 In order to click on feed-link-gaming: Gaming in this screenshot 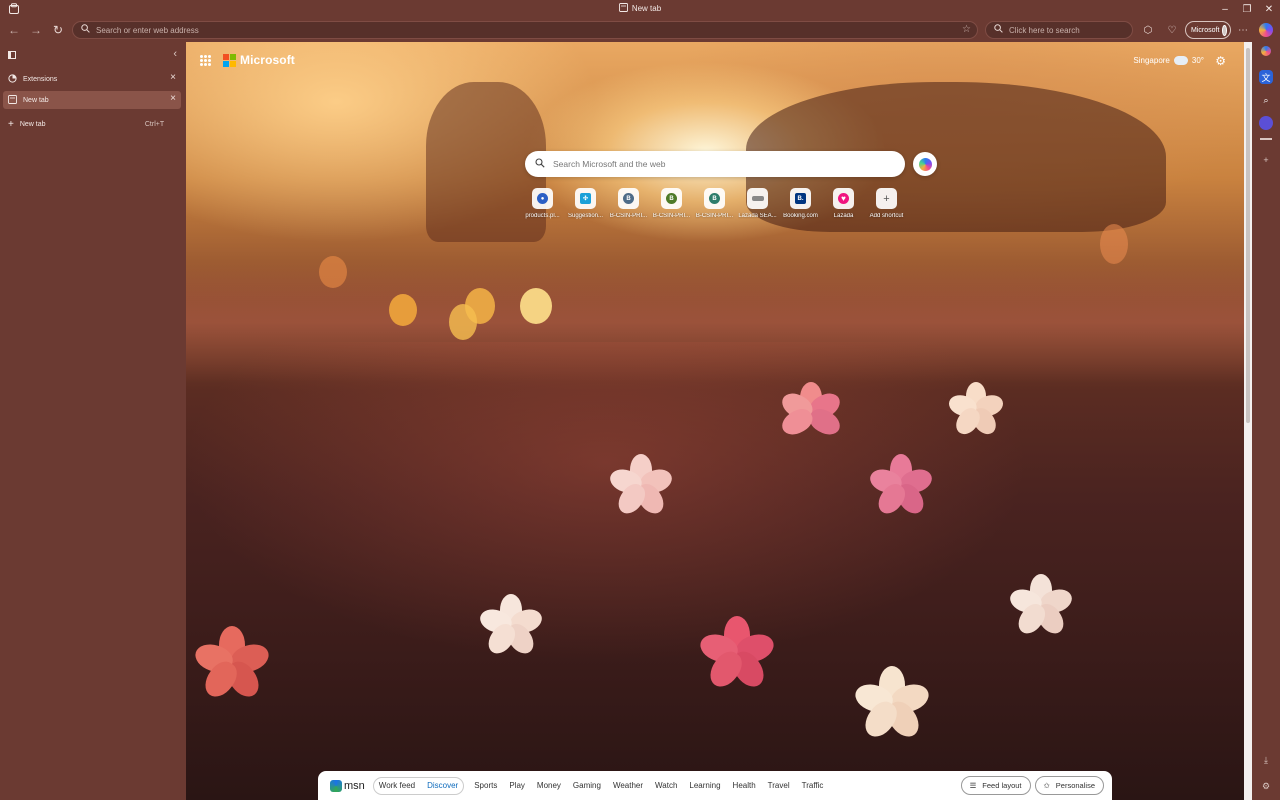, I will do `click(587, 785)`.